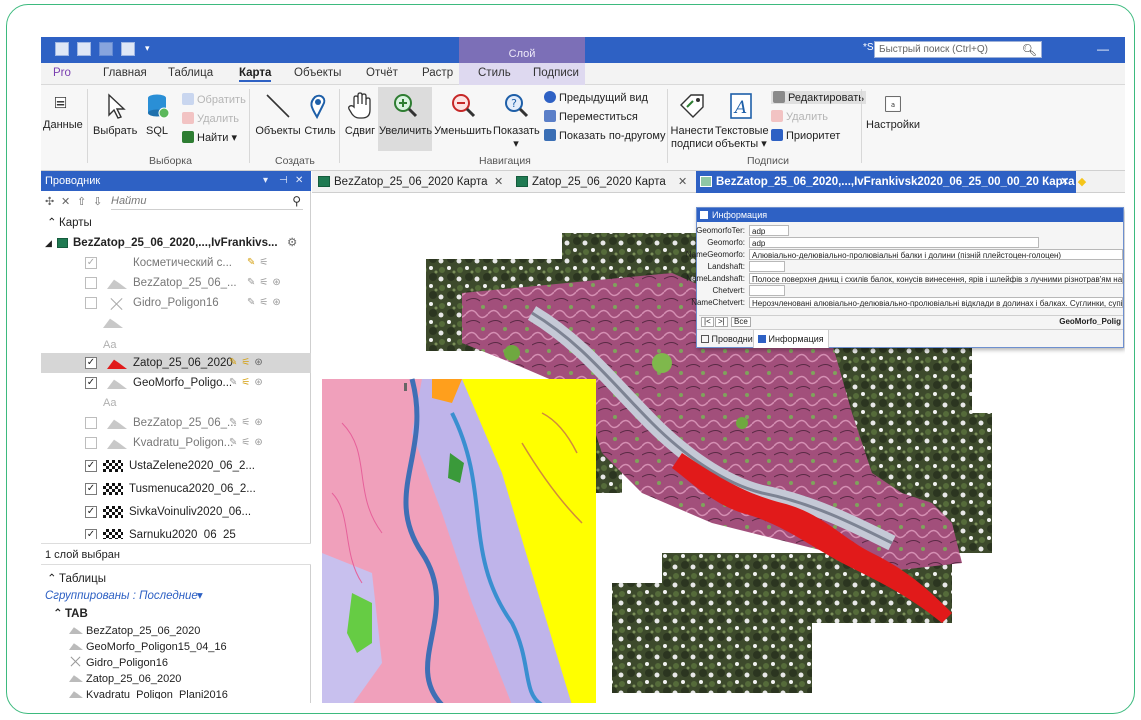 The height and width of the screenshot is (720, 1141). What do you see at coordinates (791, 339) in the screenshot?
I see `info-tab-information: Информация` at bounding box center [791, 339].